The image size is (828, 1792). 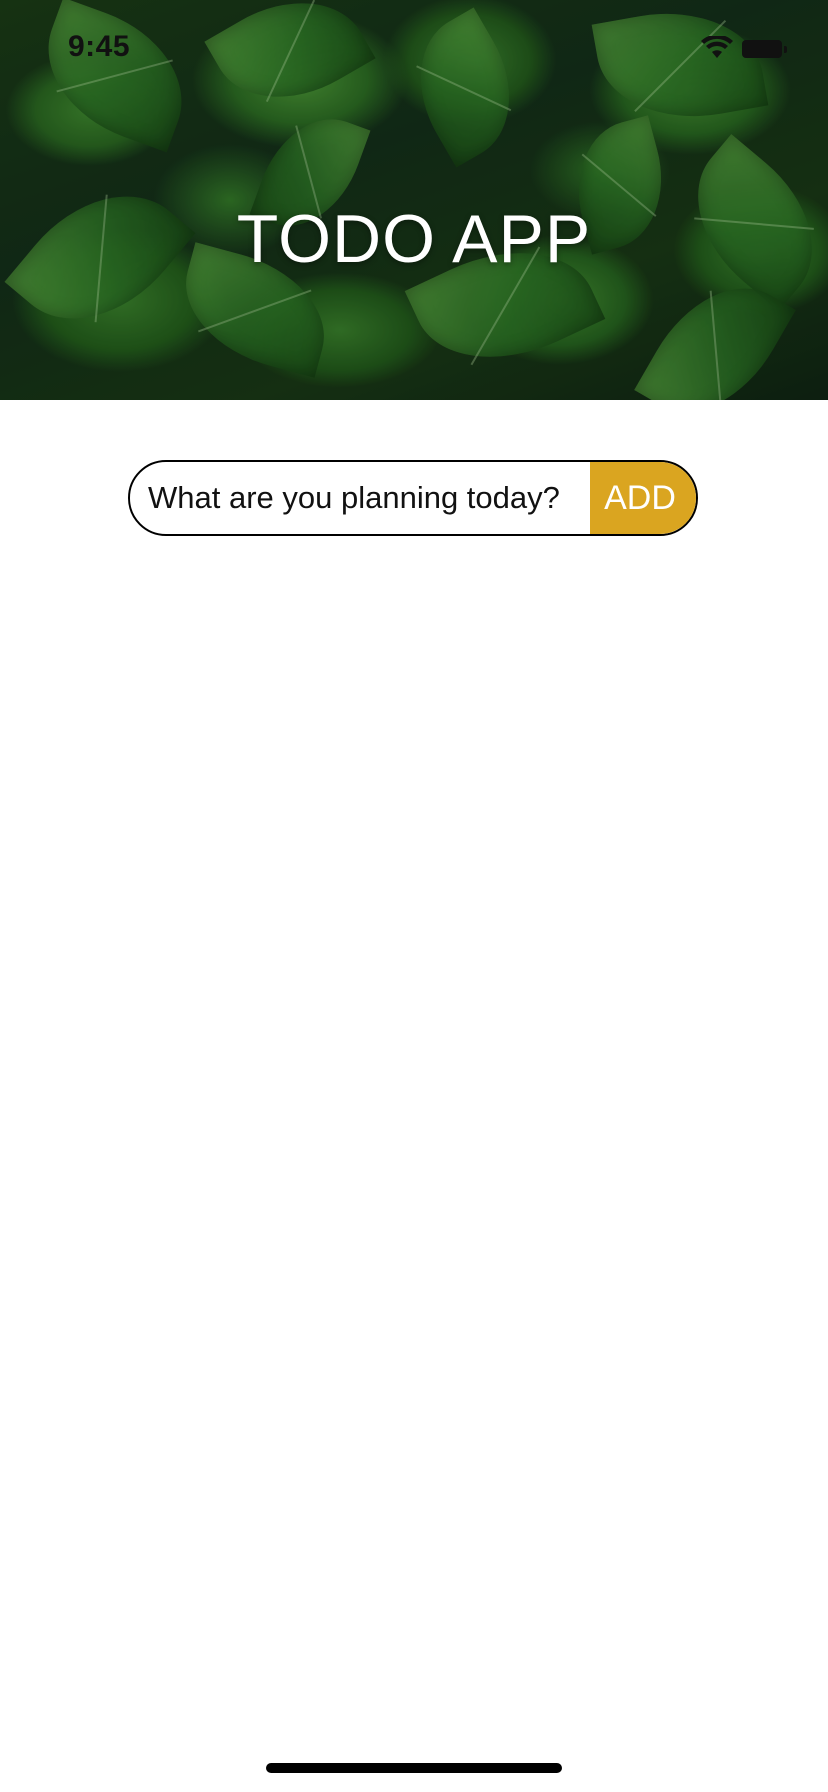 What do you see at coordinates (414, 50) in the screenshot?
I see `status-bar: 9:45` at bounding box center [414, 50].